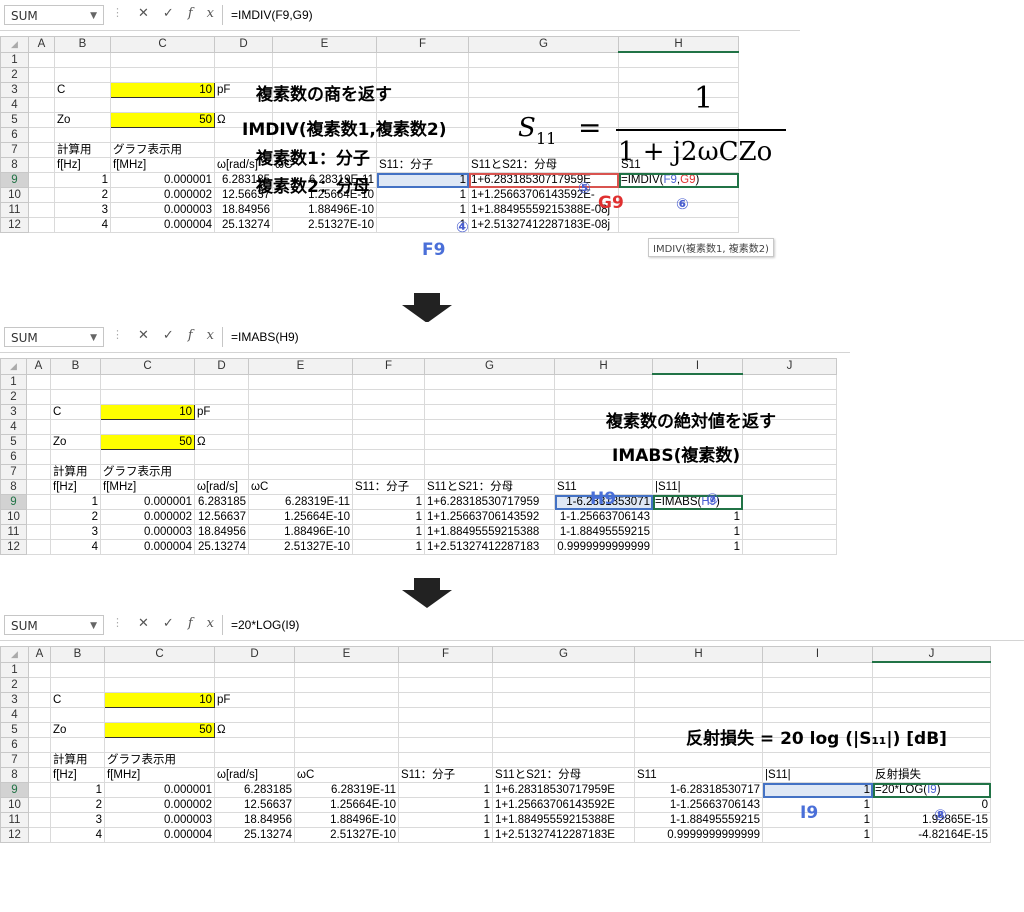 The height and width of the screenshot is (912, 1024). I want to click on cell-f3, so click(388, 412).